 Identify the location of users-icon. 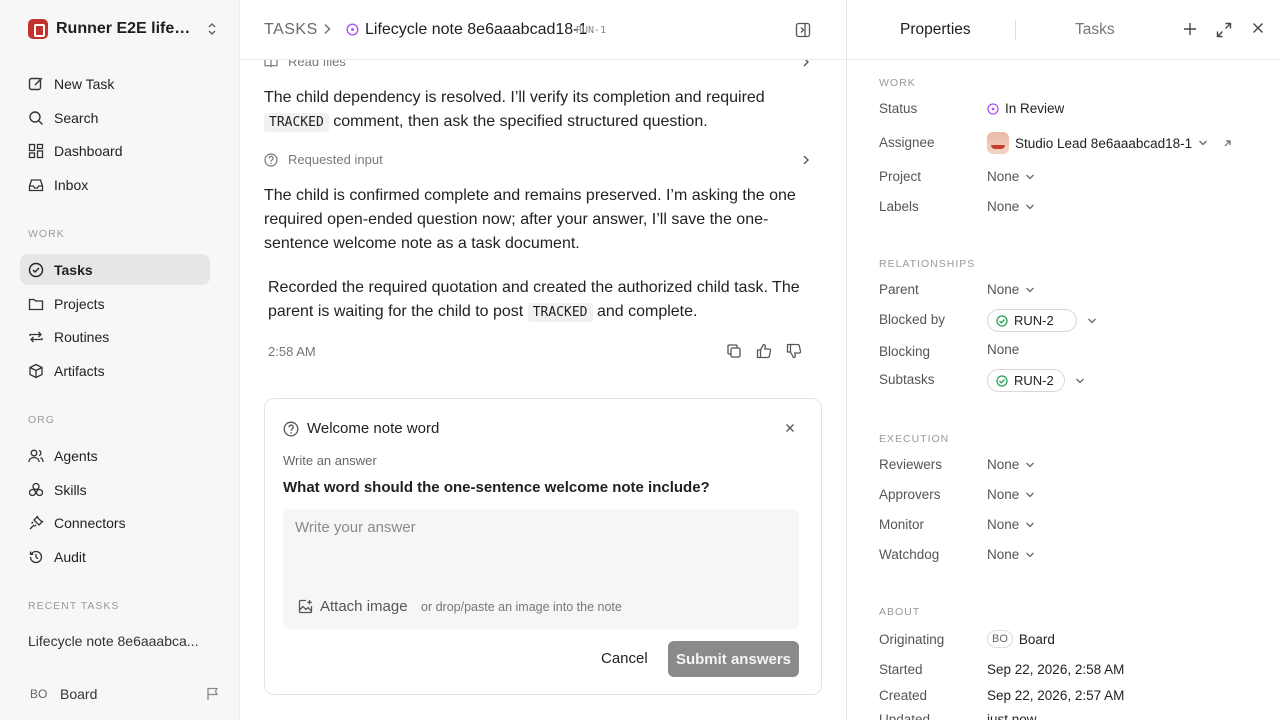
(36, 455).